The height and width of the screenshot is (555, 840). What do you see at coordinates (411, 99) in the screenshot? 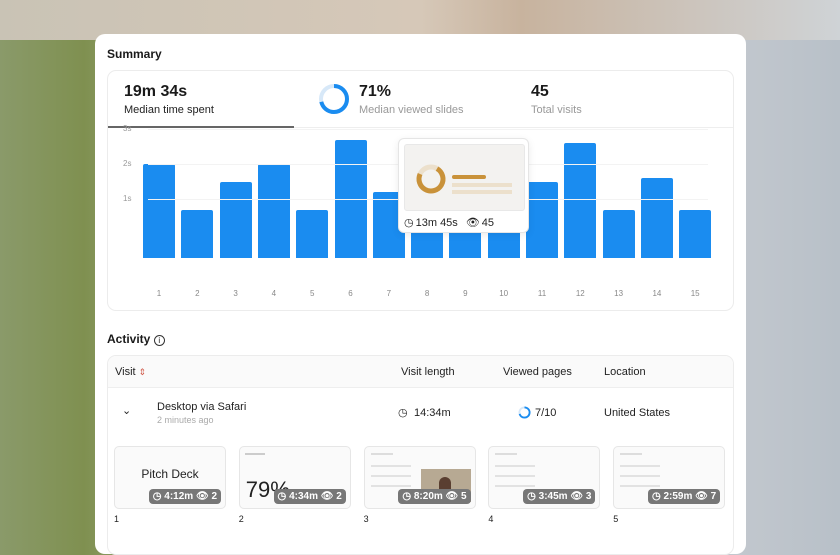
I see `stat-viewed: 71% Median viewed slides` at bounding box center [411, 99].